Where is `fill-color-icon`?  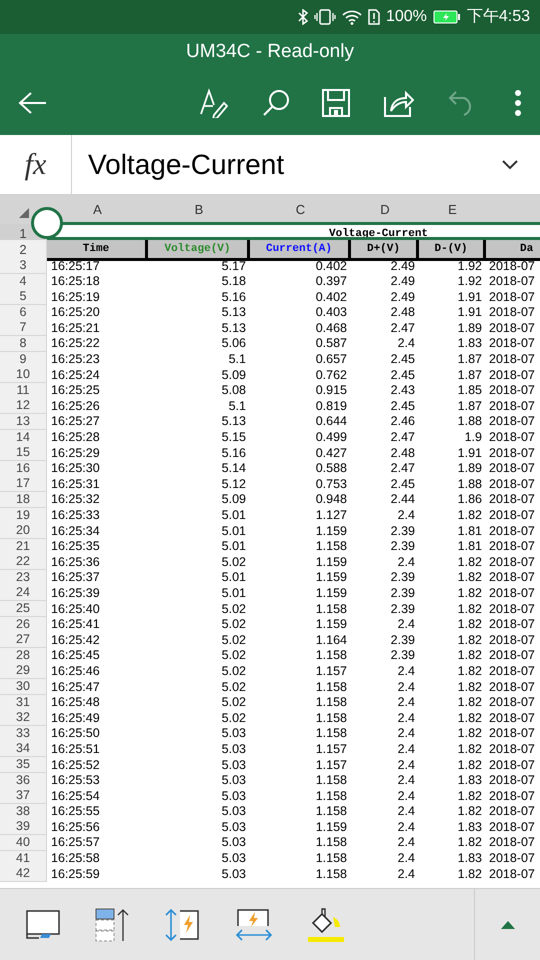 fill-color-icon is located at coordinates (326, 925).